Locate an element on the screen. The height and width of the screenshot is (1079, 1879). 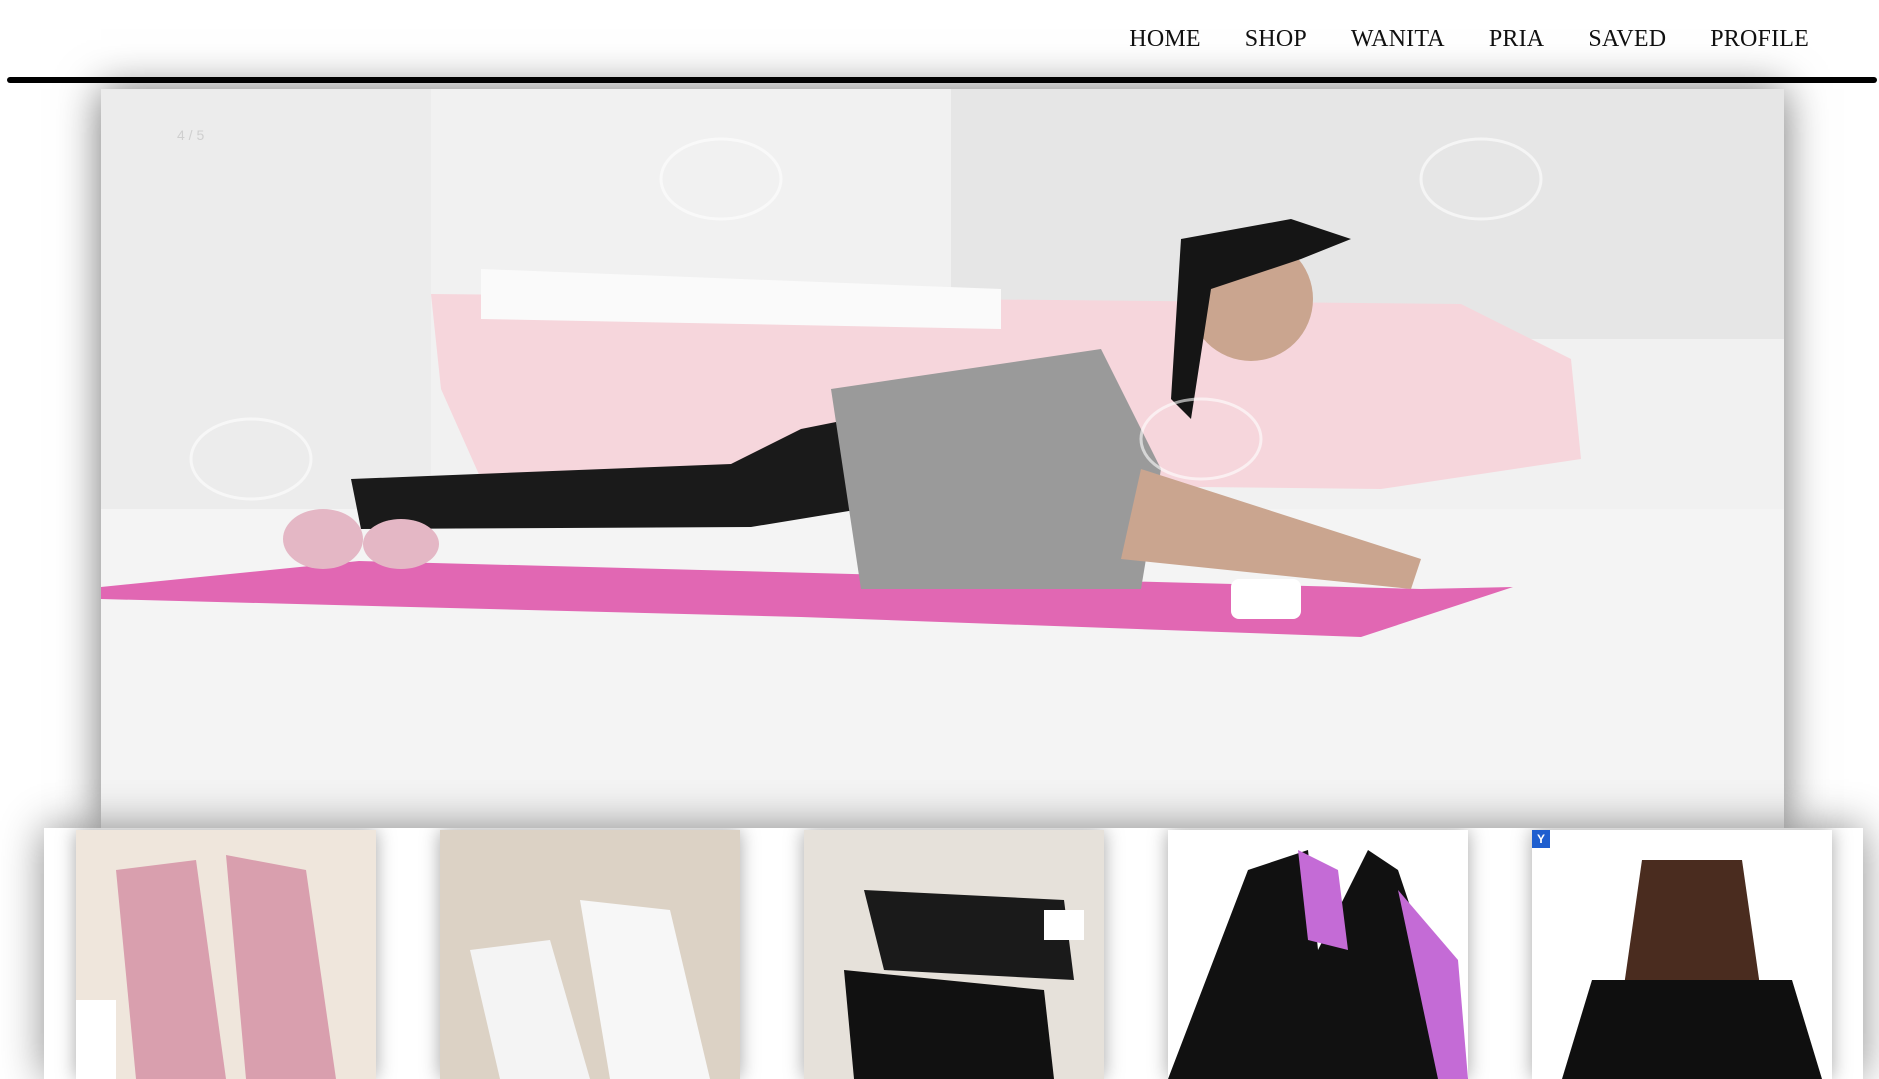
nav-wanita: WANITA is located at coordinates (1398, 39).